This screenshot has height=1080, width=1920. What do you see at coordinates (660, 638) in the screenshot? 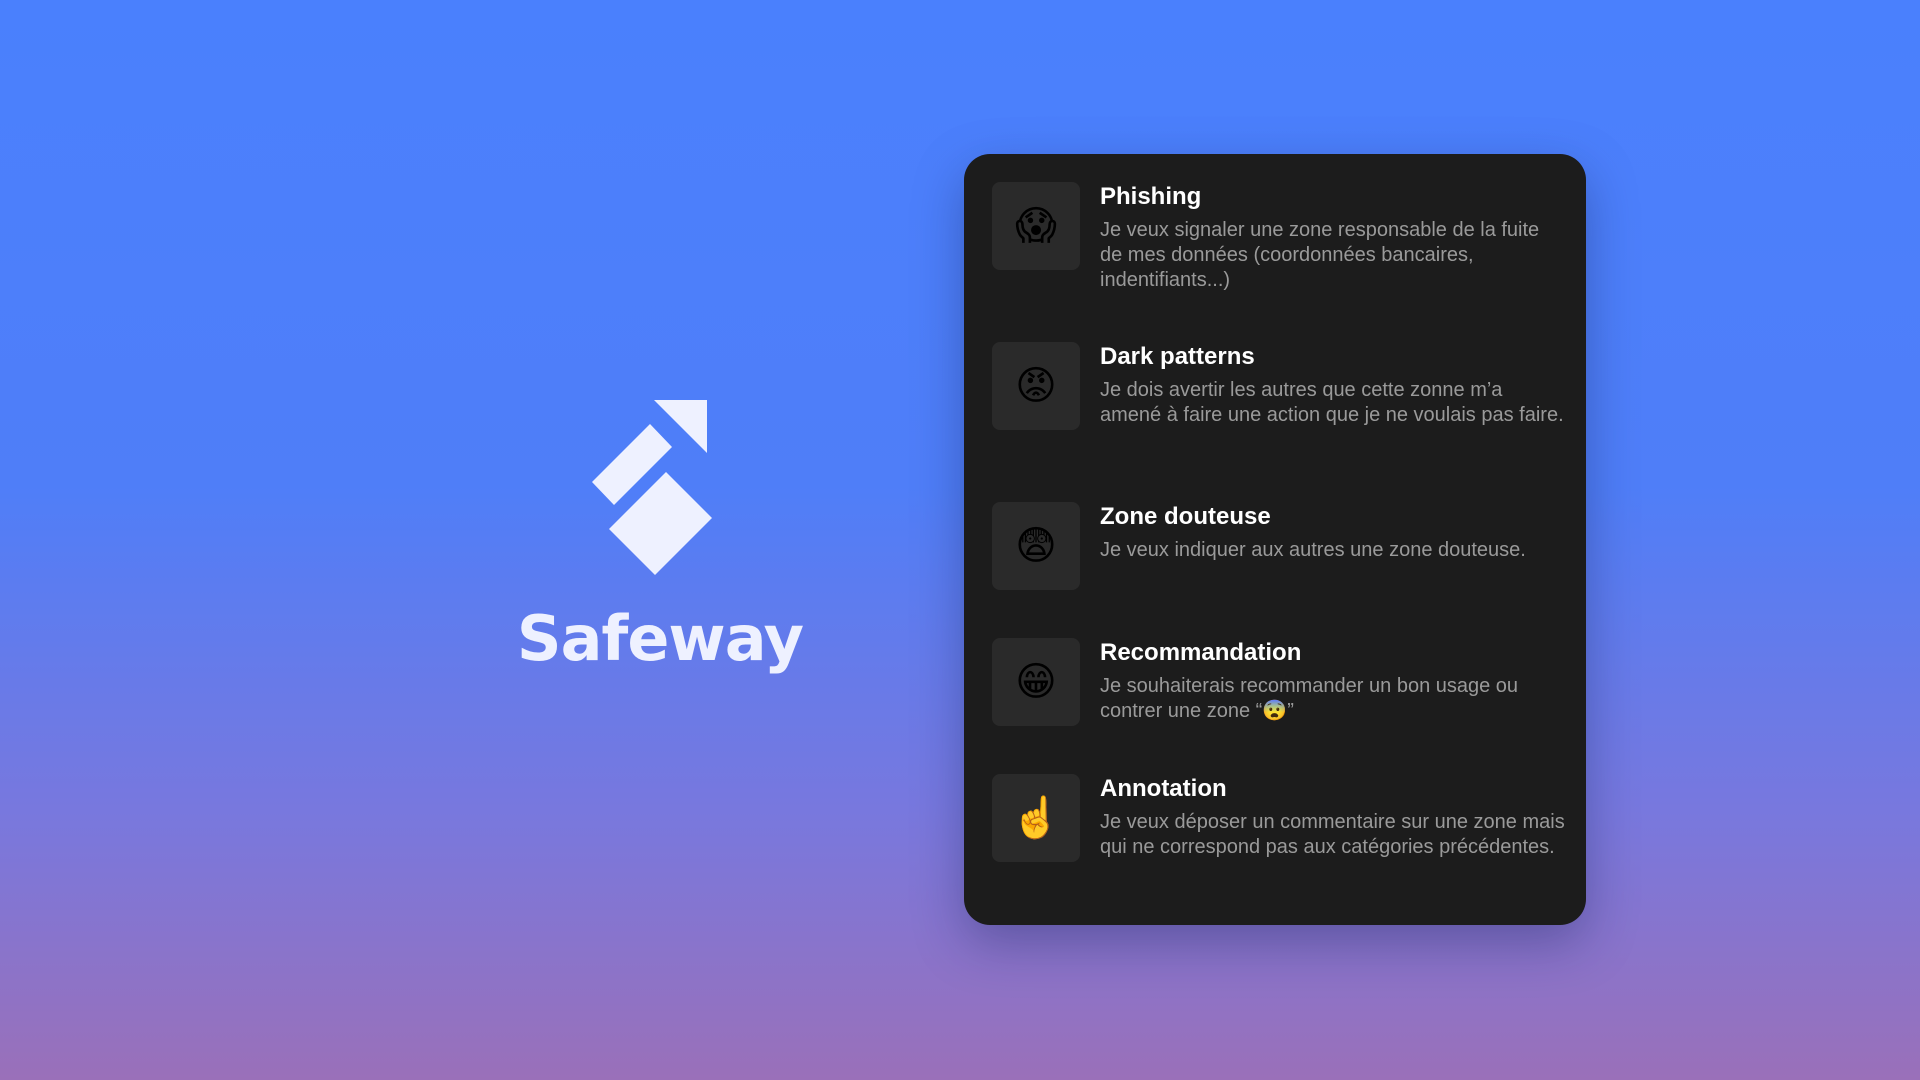
I see `brand-name: Safeway` at bounding box center [660, 638].